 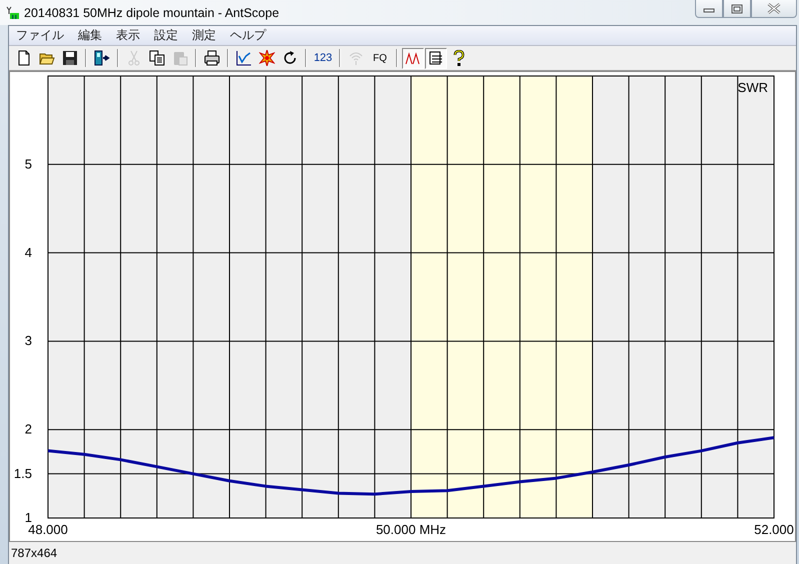 What do you see at coordinates (180, 58) in the screenshot?
I see `paste-icon` at bounding box center [180, 58].